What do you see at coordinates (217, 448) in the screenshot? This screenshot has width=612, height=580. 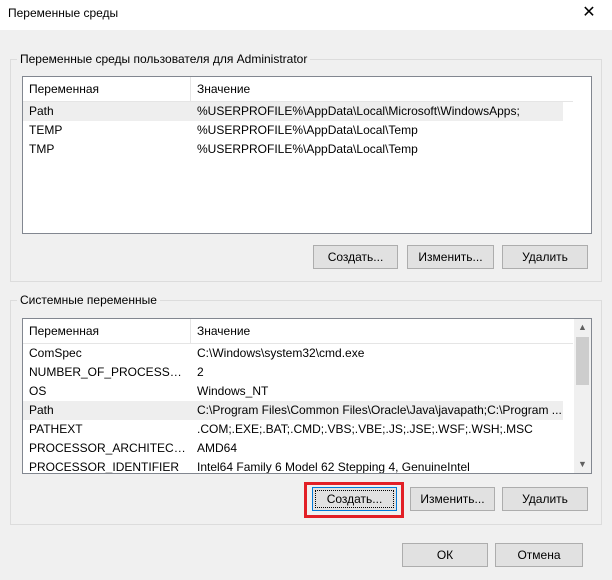 I see `variable-value: AMD64` at bounding box center [217, 448].